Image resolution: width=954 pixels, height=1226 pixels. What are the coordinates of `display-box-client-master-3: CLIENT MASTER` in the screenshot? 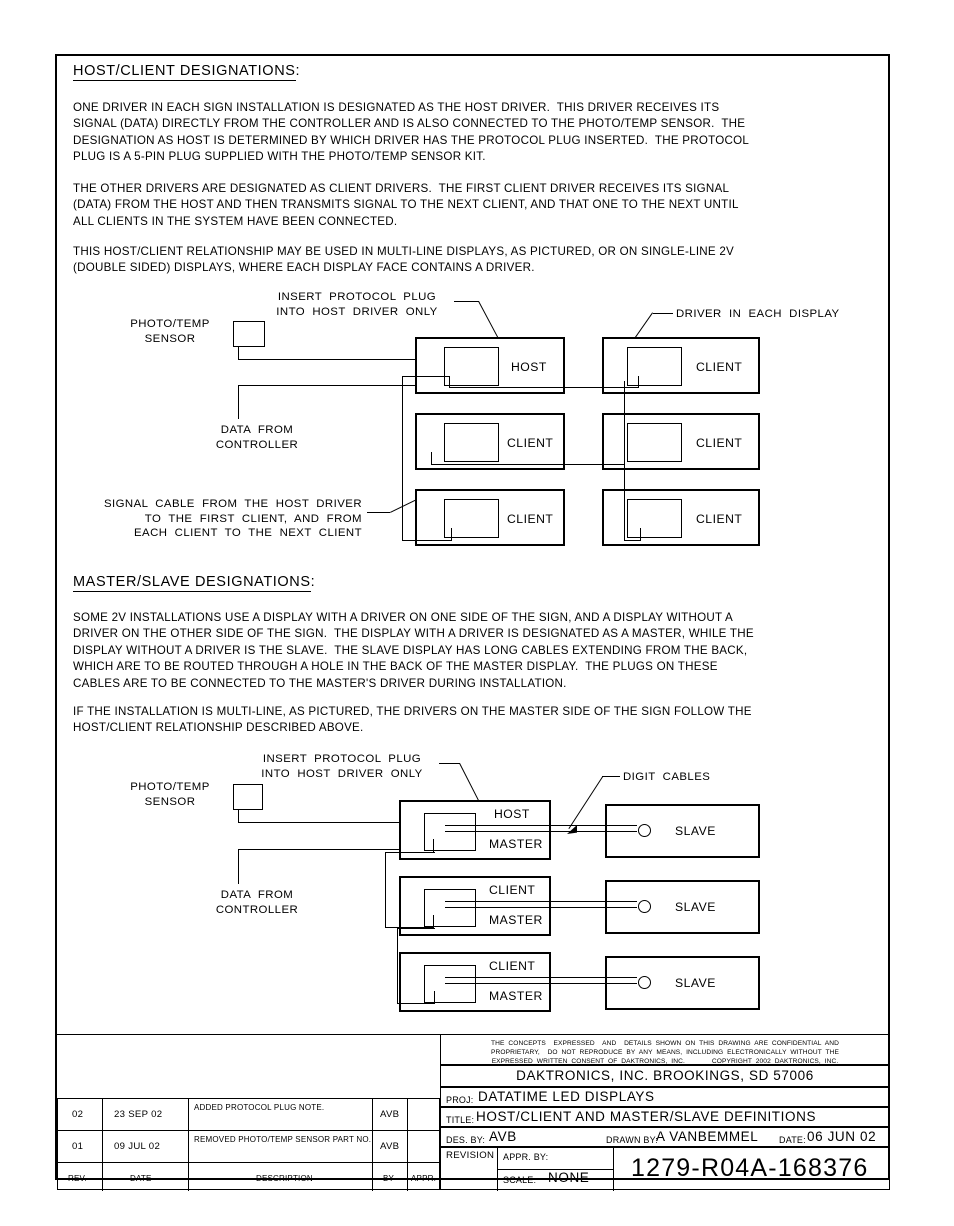 It's located at (475, 982).